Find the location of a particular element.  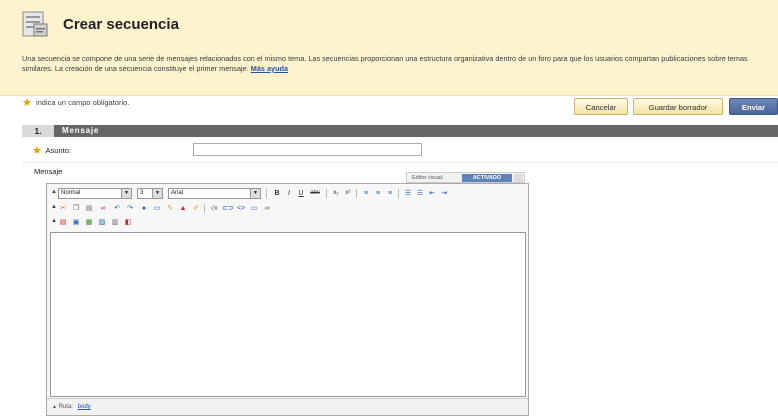

toggle-knob is located at coordinates (518, 178).